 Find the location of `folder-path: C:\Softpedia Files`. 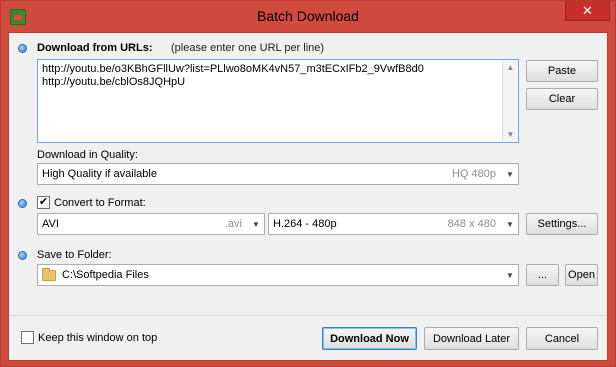

folder-path: C:\Softpedia Files is located at coordinates (105, 275).